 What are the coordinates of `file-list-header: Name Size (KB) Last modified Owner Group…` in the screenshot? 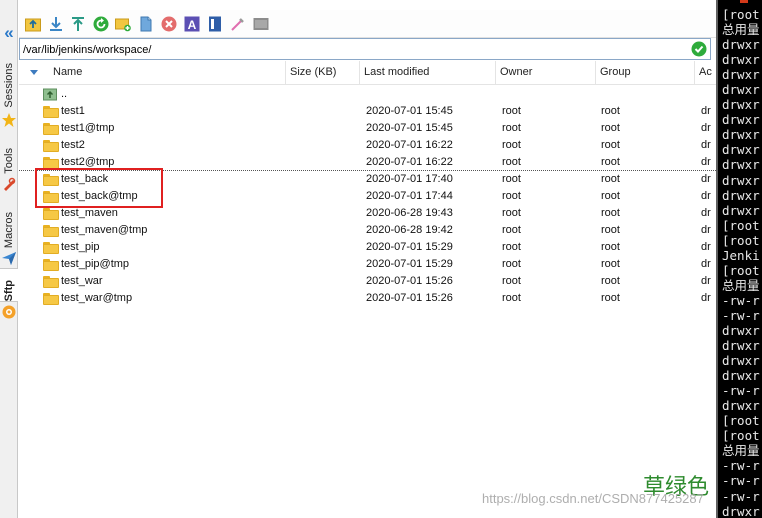 It's located at (367, 73).